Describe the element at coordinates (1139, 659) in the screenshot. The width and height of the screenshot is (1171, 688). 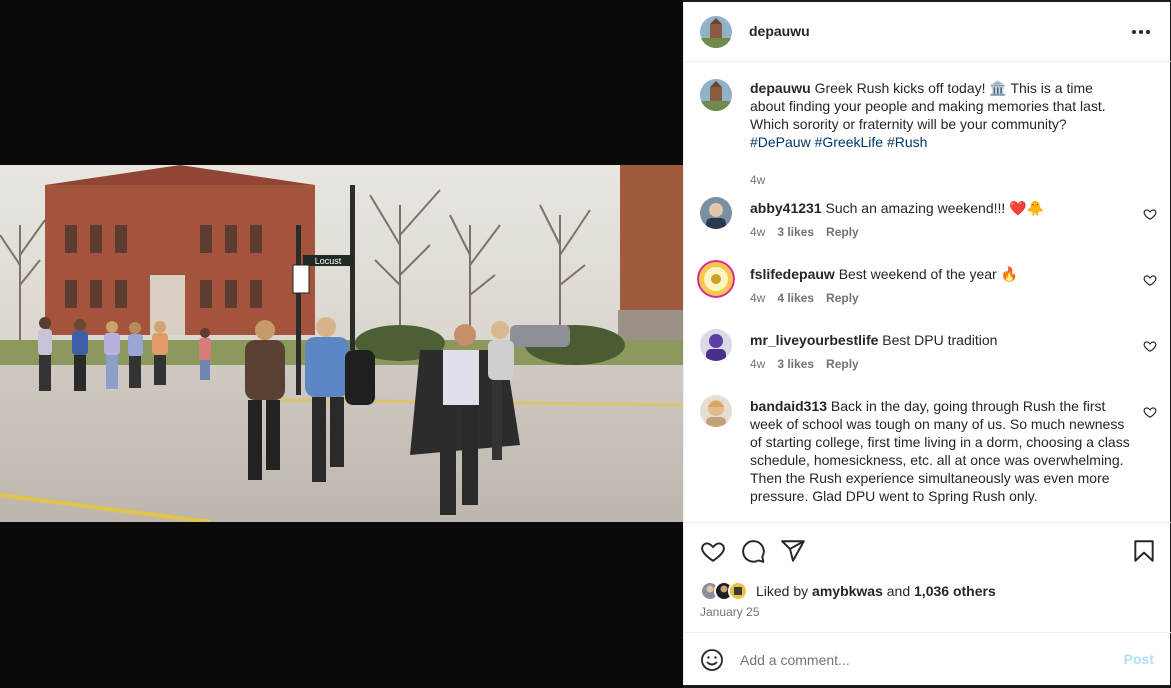
I see `post-comment-button: Post` at that location.